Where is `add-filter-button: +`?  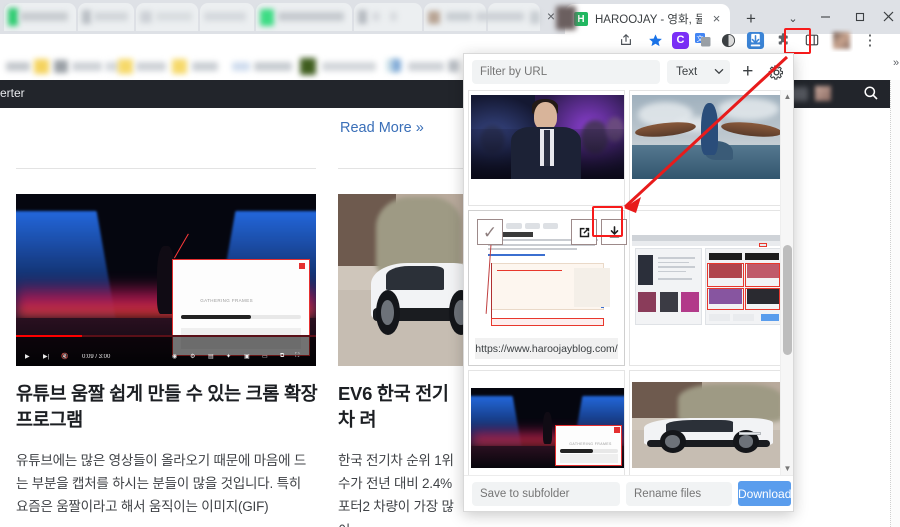 add-filter-button: + is located at coordinates (748, 72).